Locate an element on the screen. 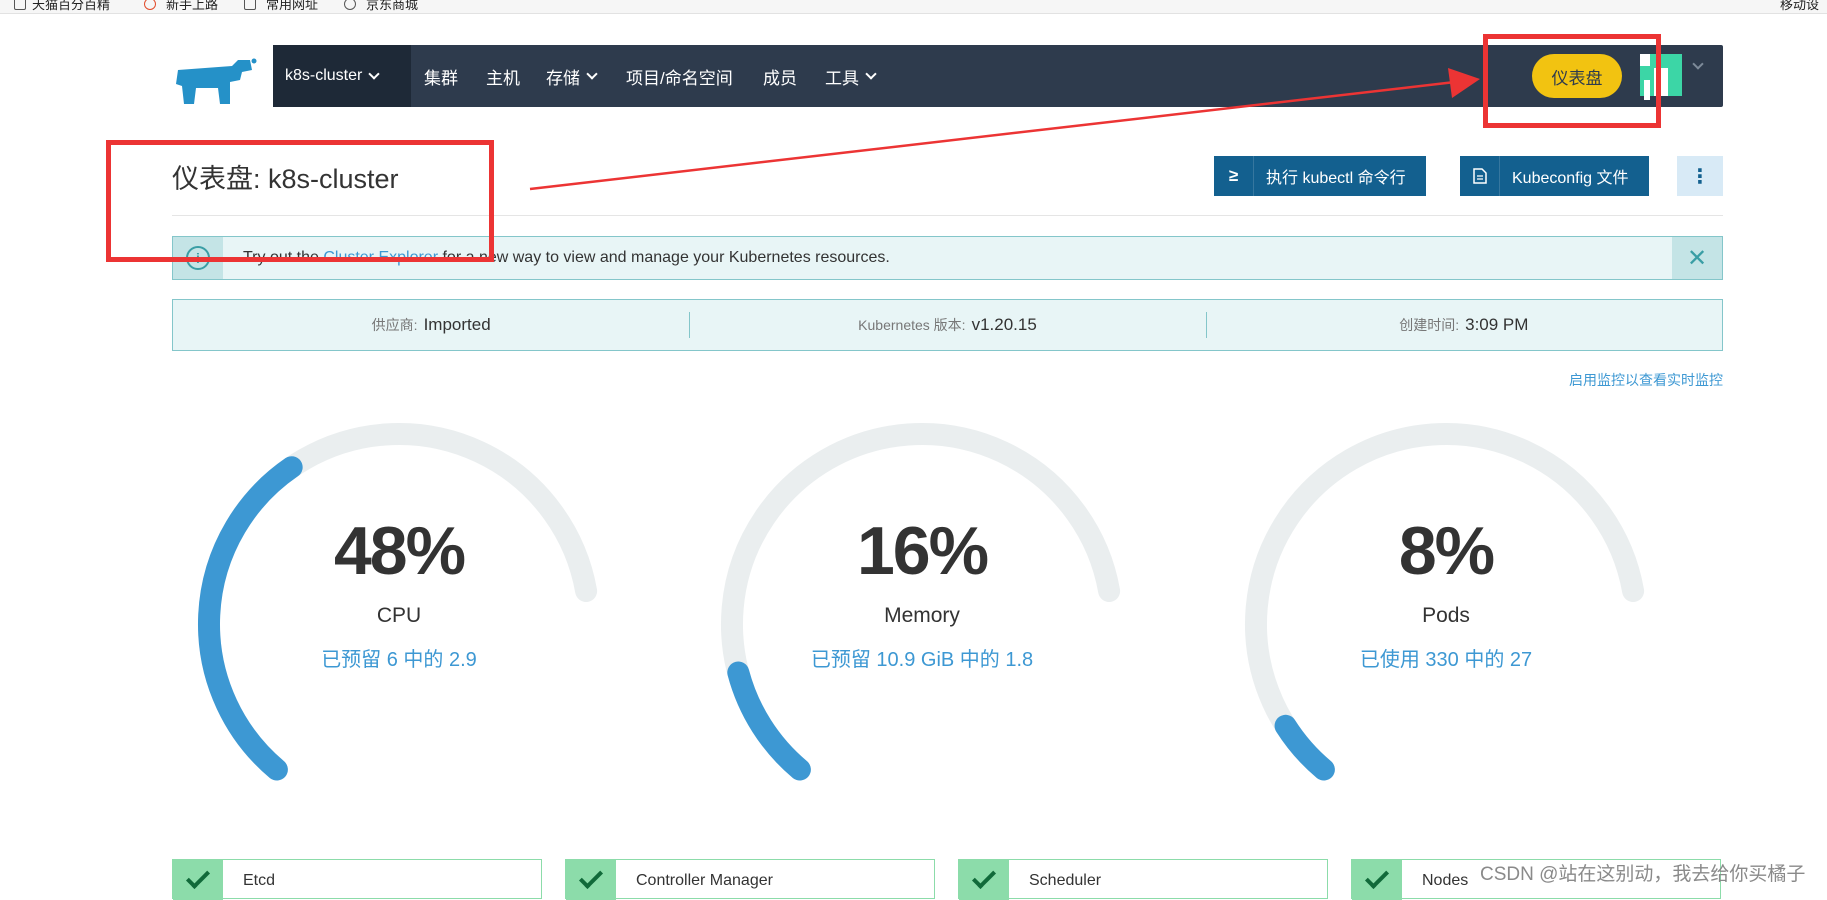 The width and height of the screenshot is (1827, 900). bookmark-fire-icon is located at coordinates (150, 5).